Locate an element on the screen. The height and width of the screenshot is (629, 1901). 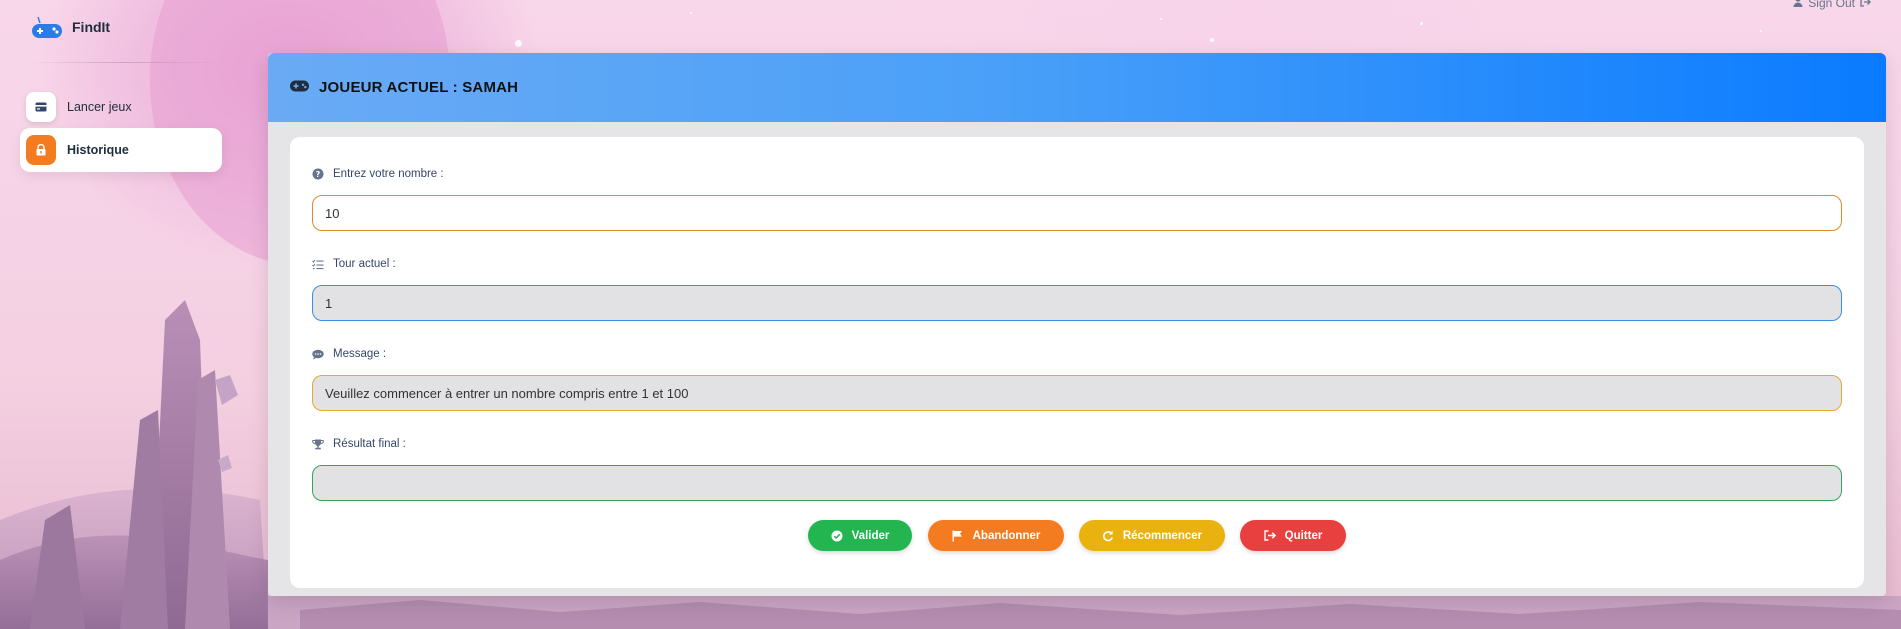
validate-button-label: Valider is located at coordinates (870, 535).